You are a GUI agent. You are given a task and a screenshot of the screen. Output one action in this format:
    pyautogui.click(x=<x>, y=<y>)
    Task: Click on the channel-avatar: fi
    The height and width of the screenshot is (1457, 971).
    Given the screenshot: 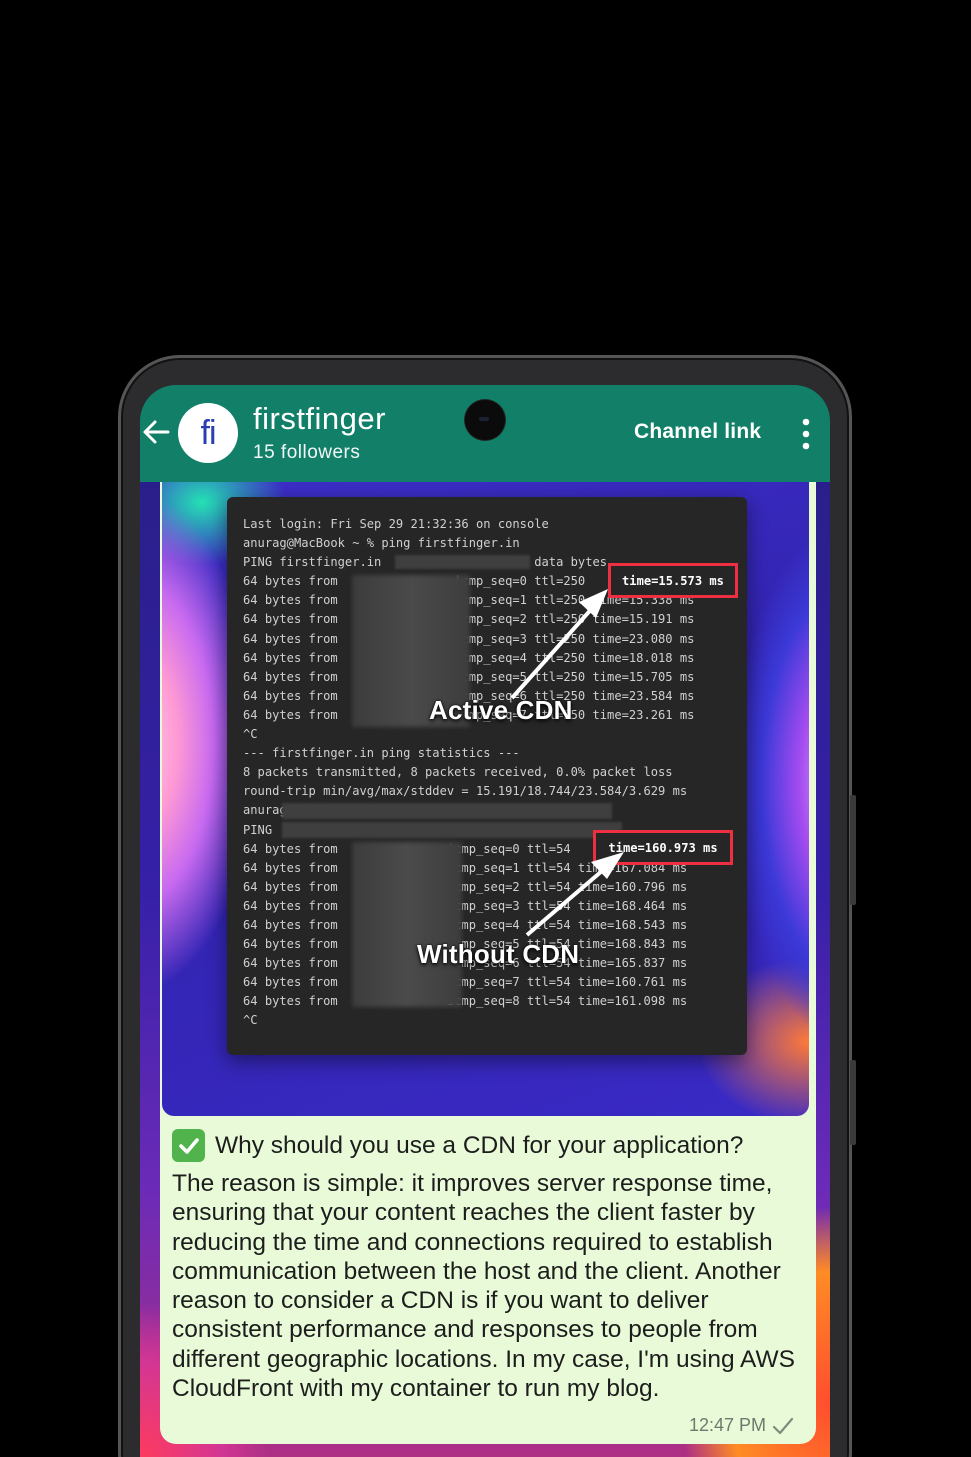 What is the action you would take?
    pyautogui.click(x=208, y=433)
    